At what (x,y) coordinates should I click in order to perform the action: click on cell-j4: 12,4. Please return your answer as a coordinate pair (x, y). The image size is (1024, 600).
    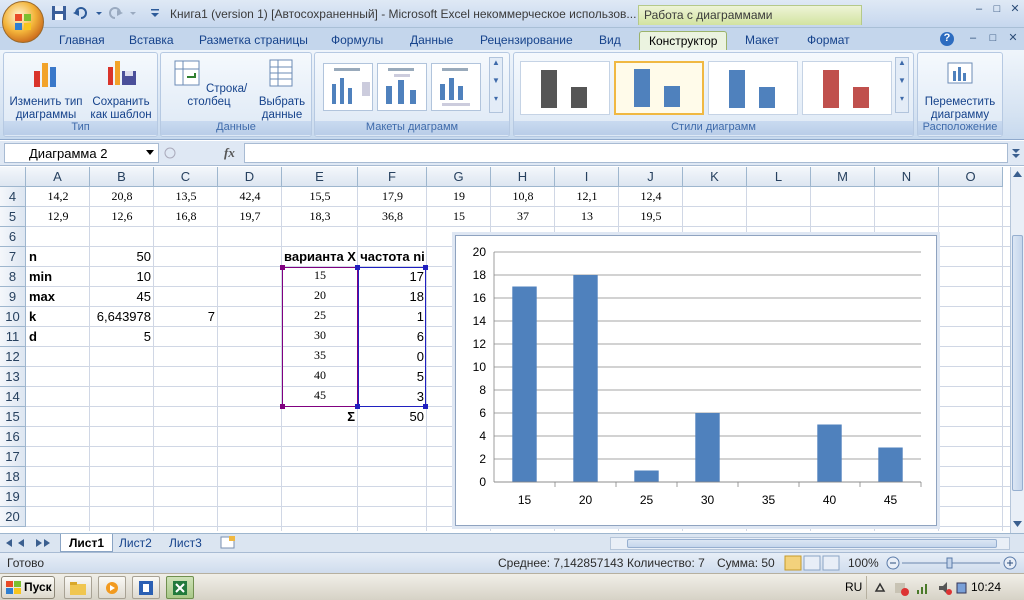
    Looking at the image, I should click on (651, 196).